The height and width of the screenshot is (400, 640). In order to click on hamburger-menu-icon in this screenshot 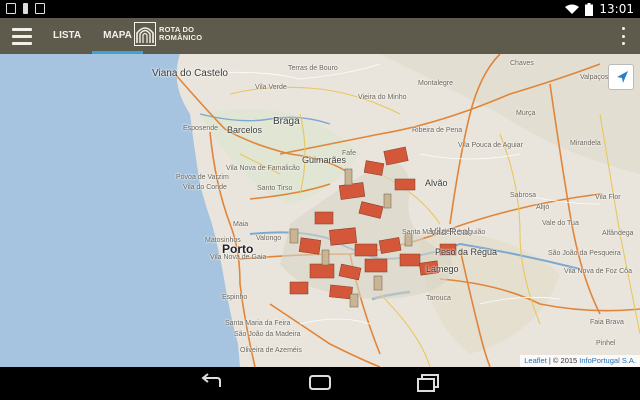, I will do `click(23, 36)`.